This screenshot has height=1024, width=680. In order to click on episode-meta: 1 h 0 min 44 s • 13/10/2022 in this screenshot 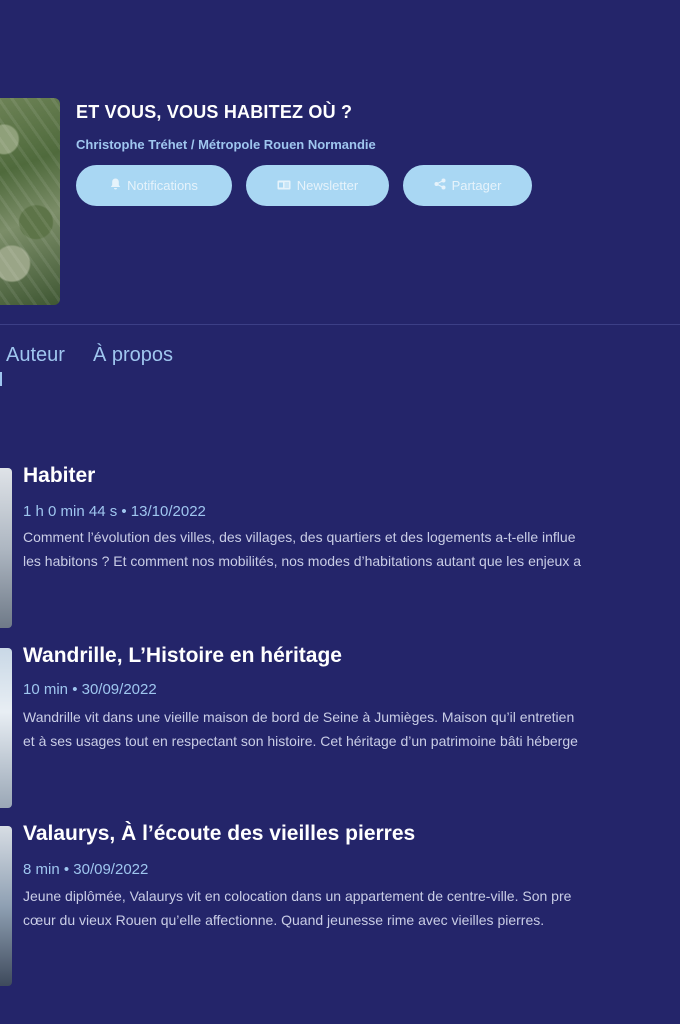, I will do `click(114, 511)`.